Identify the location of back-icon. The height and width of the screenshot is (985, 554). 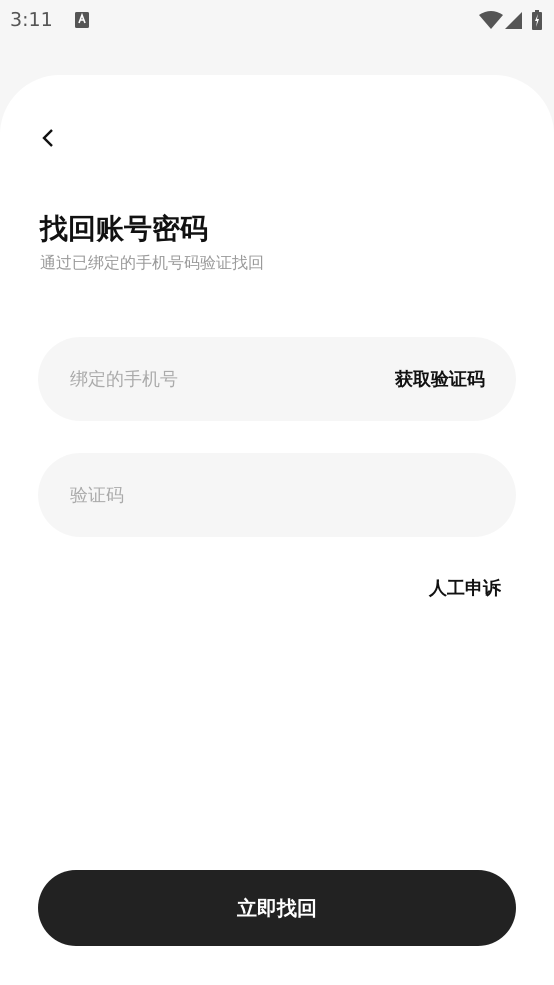
(48, 137).